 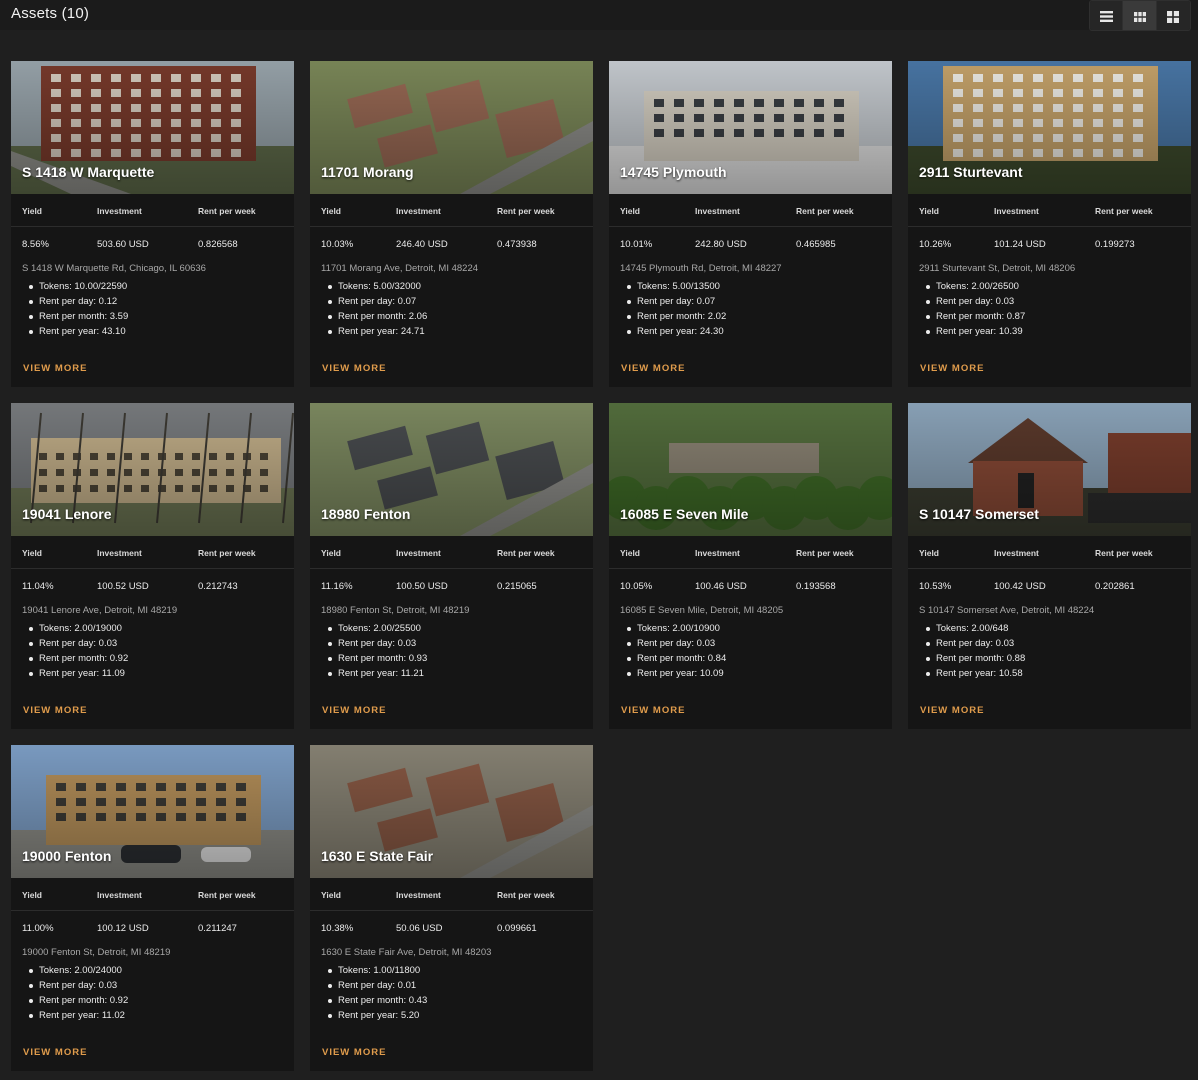 What do you see at coordinates (451, 585) in the screenshot?
I see `metrics-values: 11.16% 100.50 USD 0.215065` at bounding box center [451, 585].